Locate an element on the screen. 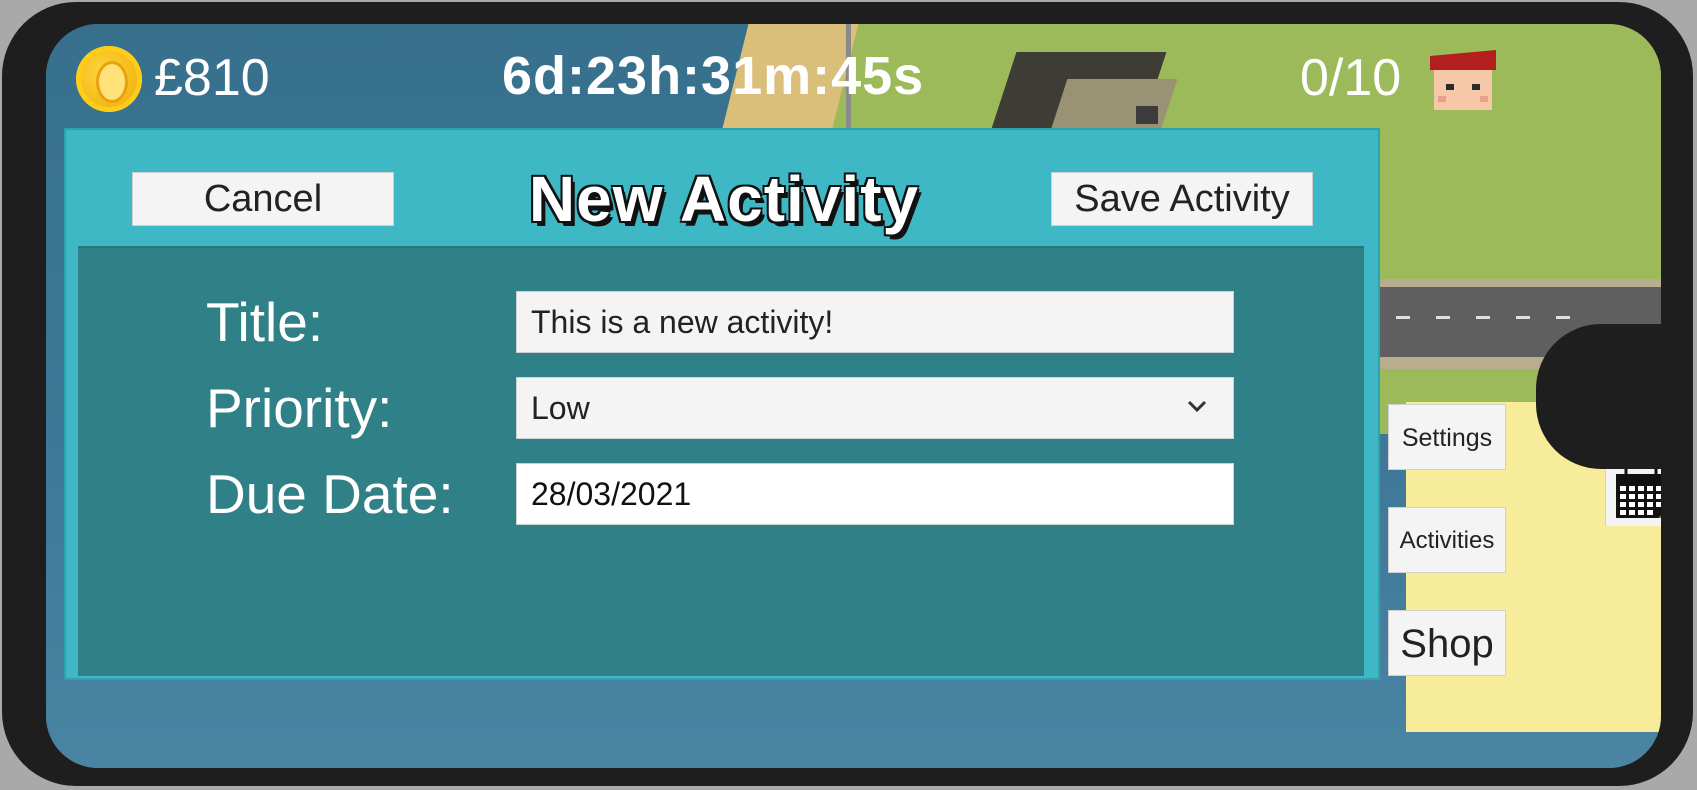 This screenshot has height=790, width=1697. money-counter: £810 is located at coordinates (212, 78).